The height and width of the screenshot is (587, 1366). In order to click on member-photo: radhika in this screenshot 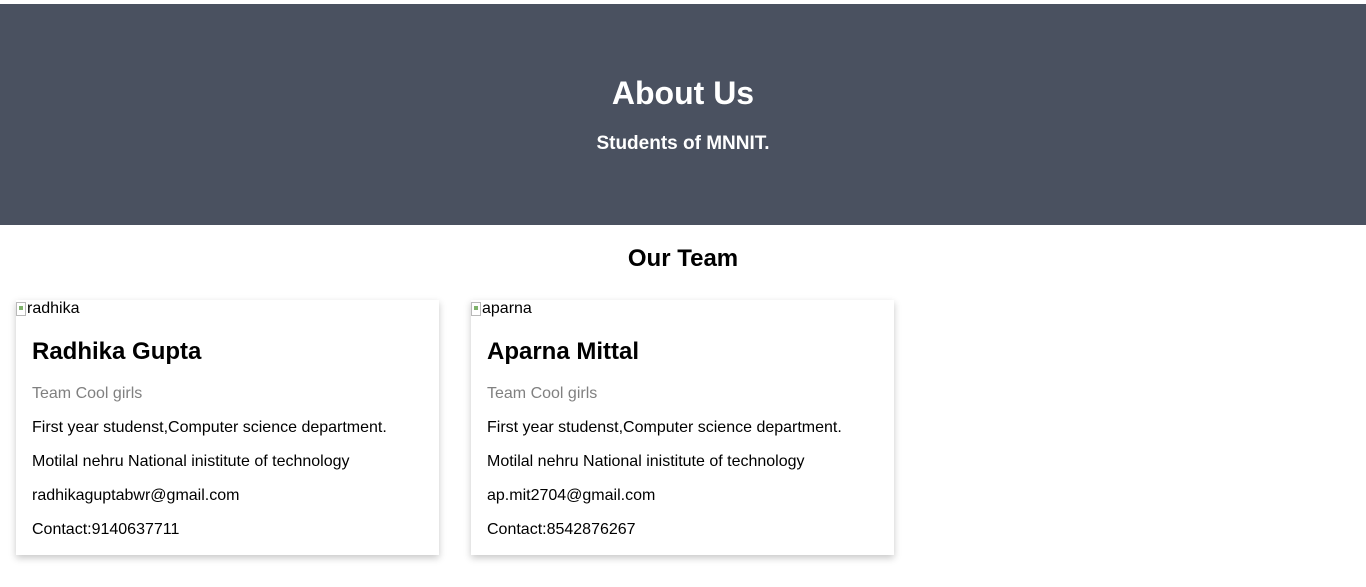, I will do `click(47, 309)`.